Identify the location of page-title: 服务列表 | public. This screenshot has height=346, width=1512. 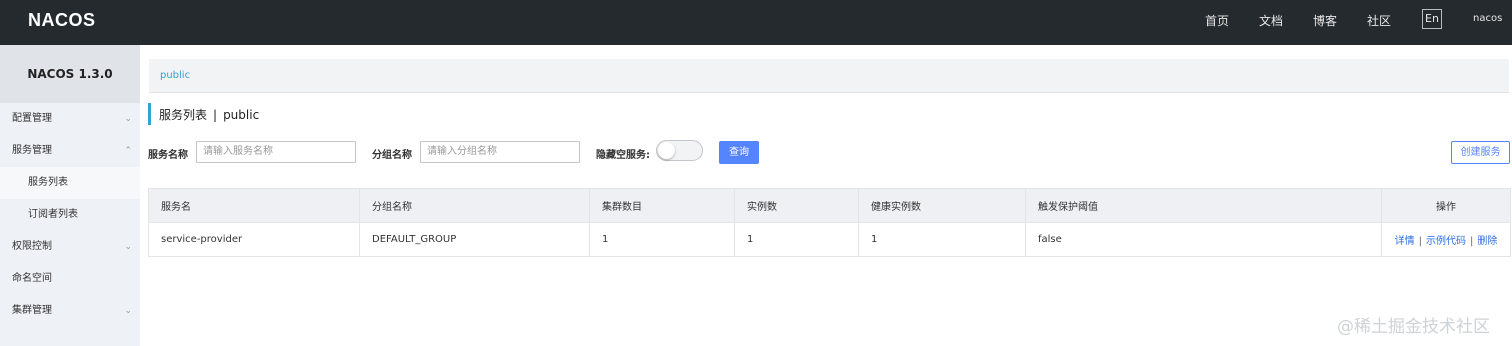
(203, 114).